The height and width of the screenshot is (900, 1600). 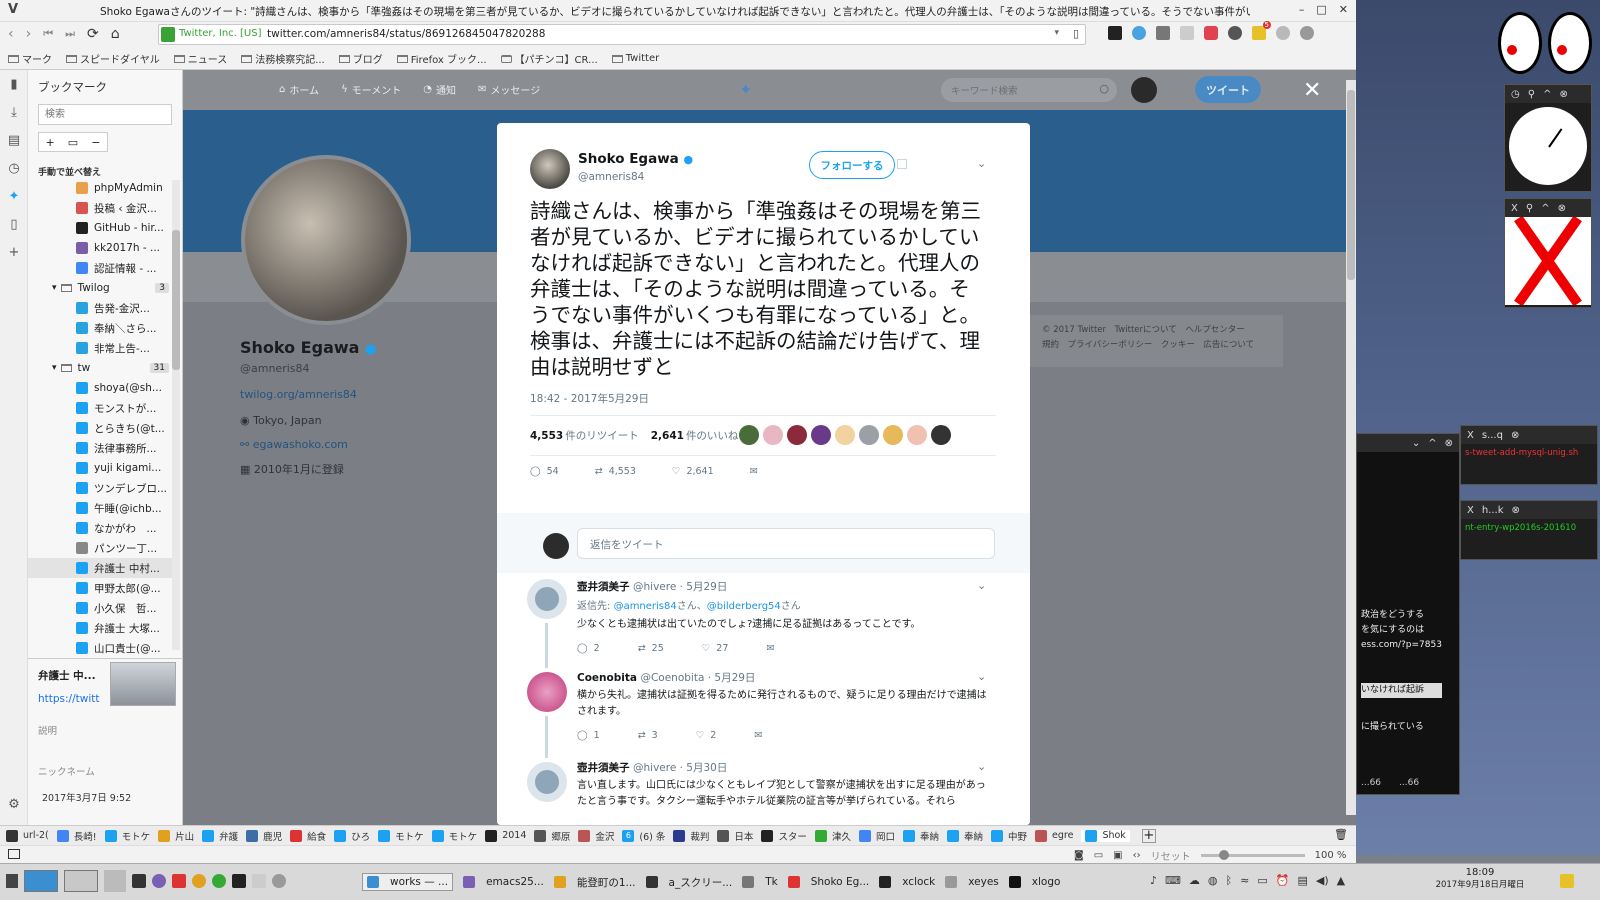 I want to click on nav-notifications: ◔ 通知, so click(x=439, y=89).